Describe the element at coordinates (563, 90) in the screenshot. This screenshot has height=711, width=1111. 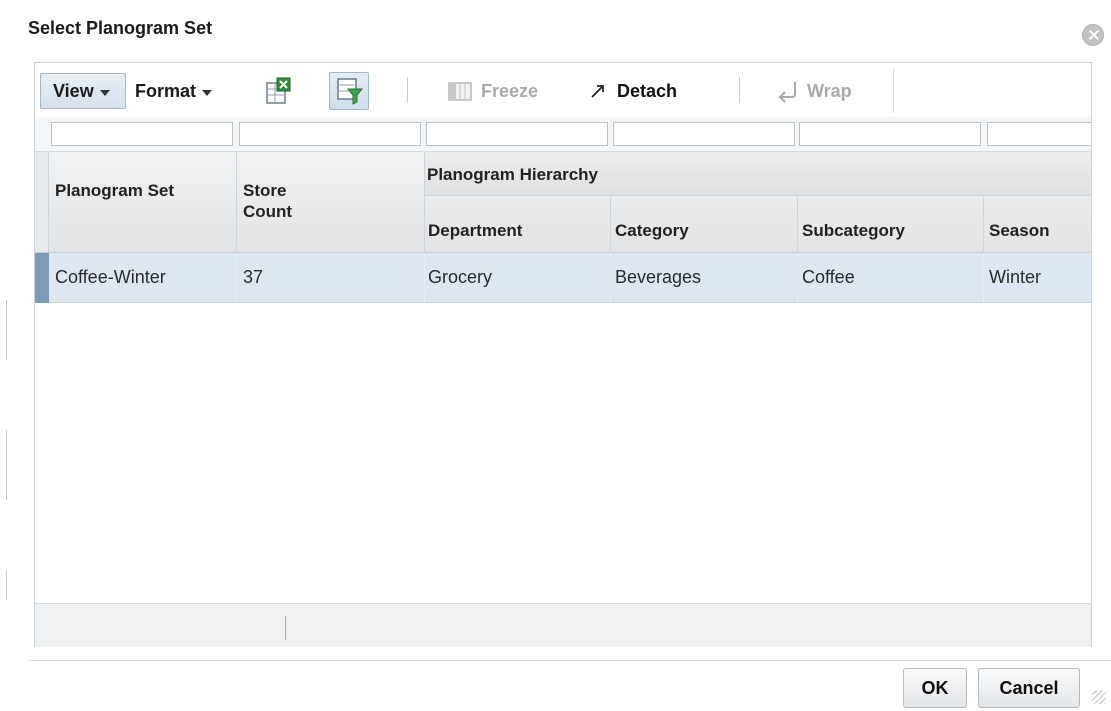
I see `table-toolbar: View Format Freeze Detach Wrap` at that location.